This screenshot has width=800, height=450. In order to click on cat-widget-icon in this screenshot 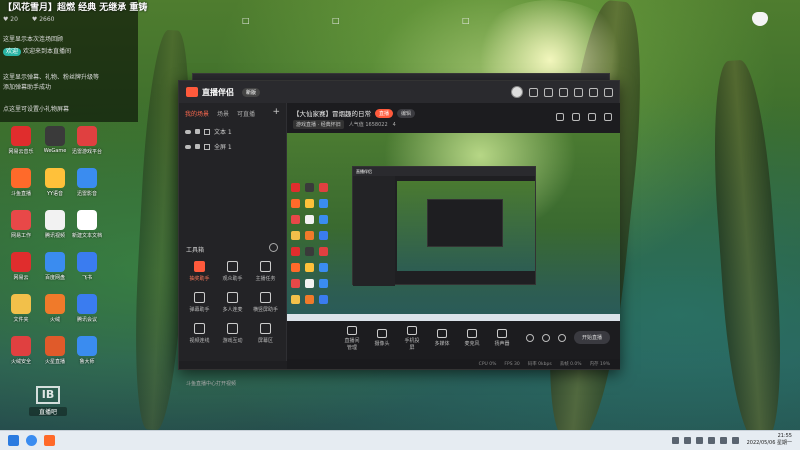, I will do `click(760, 19)`.